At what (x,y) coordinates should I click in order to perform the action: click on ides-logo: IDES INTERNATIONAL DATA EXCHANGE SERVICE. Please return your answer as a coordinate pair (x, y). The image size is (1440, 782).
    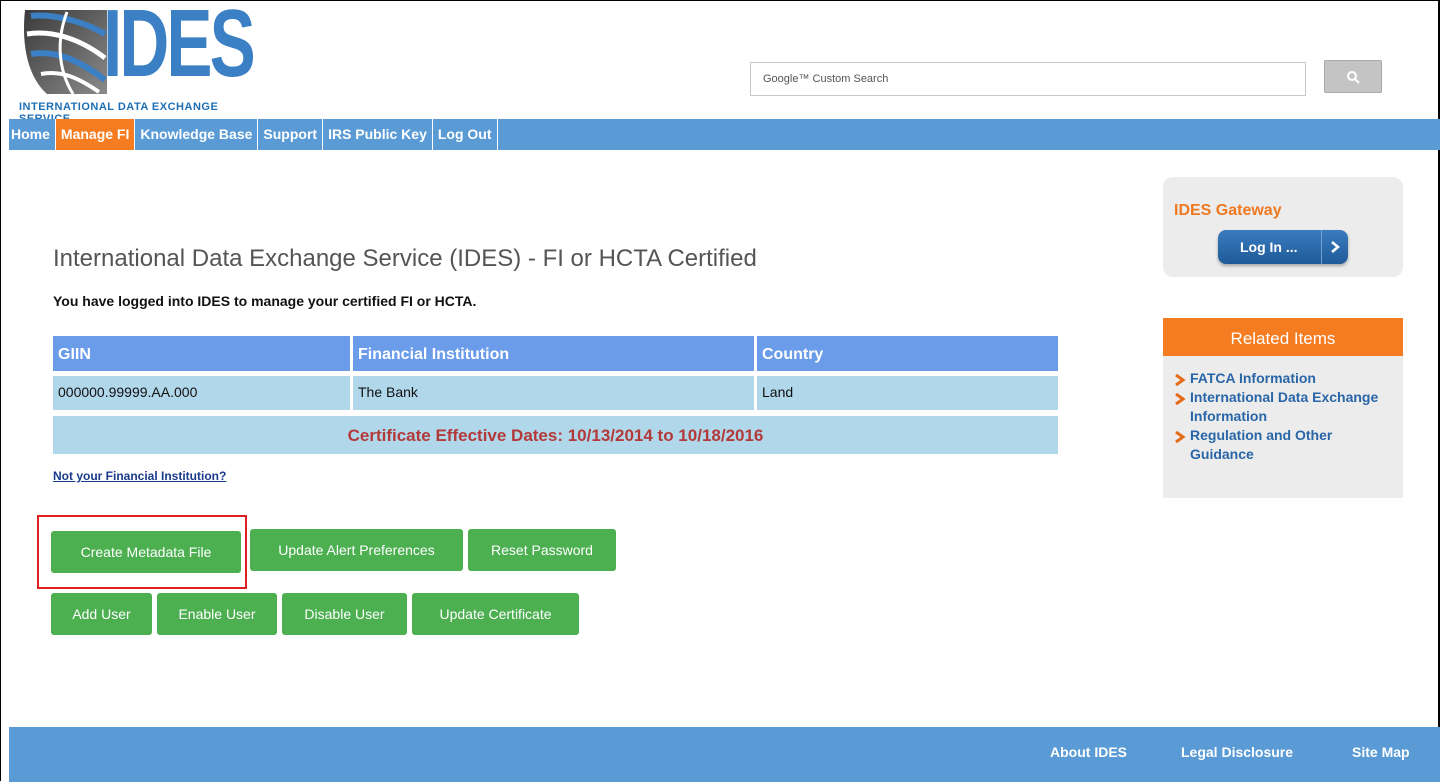
    Looking at the image, I should click on (137, 62).